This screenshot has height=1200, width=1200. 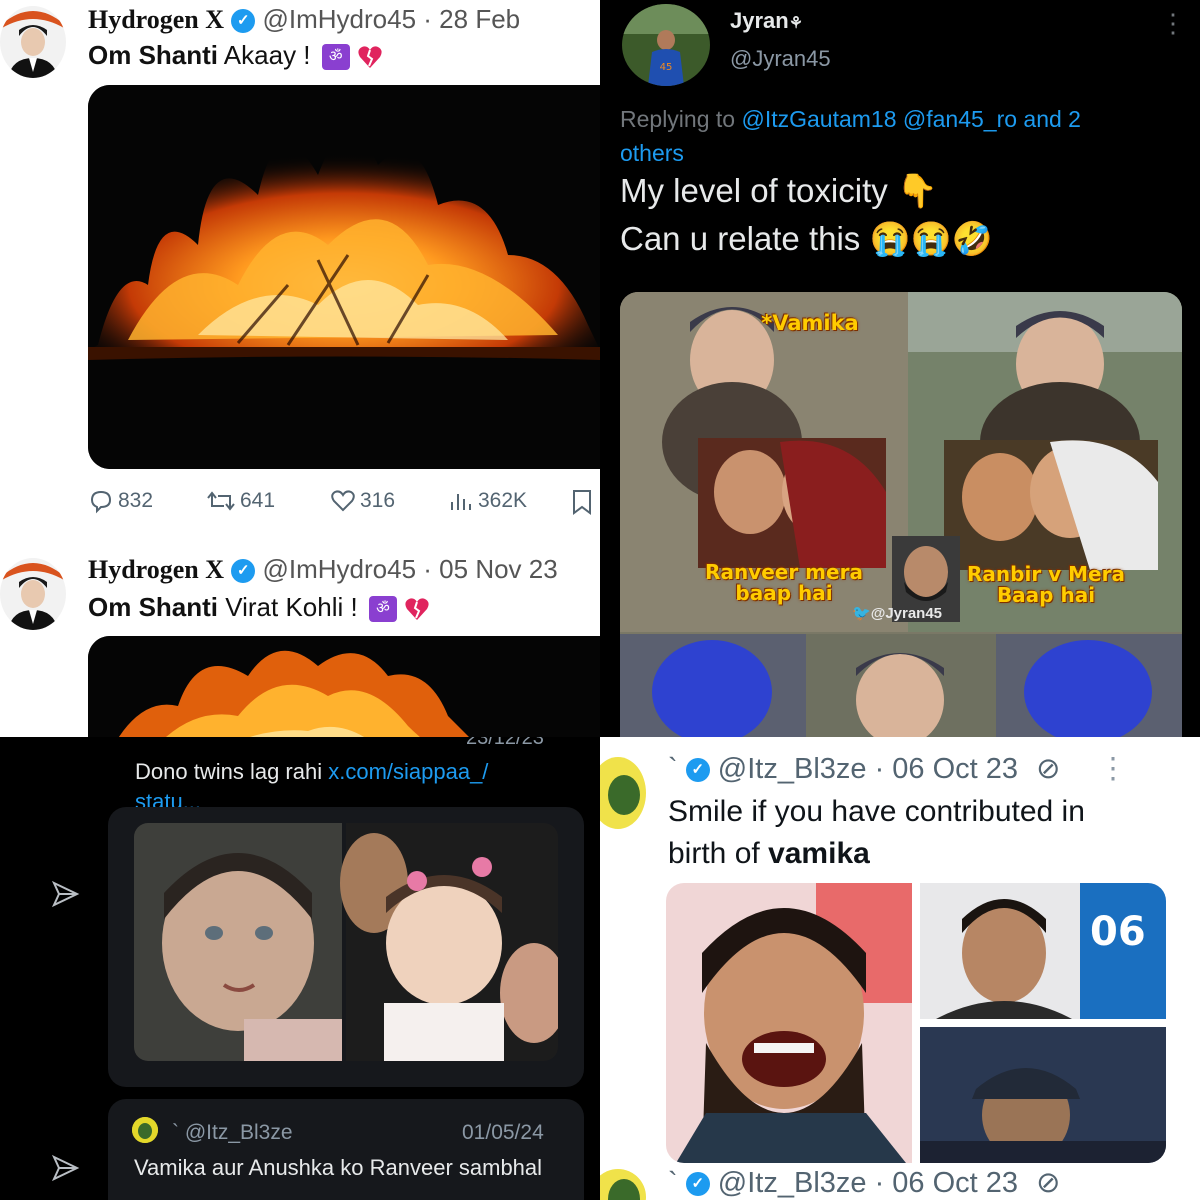 I want to click on heart-icon, so click(x=343, y=501).